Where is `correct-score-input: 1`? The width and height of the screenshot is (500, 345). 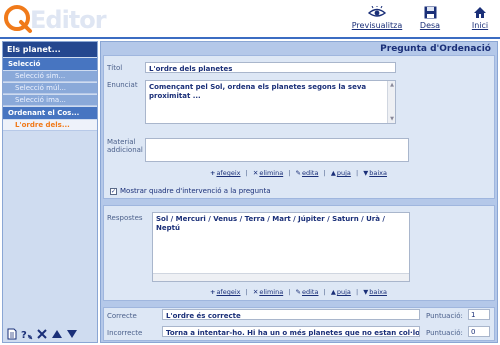
correct-score-input: 1 is located at coordinates (479, 314).